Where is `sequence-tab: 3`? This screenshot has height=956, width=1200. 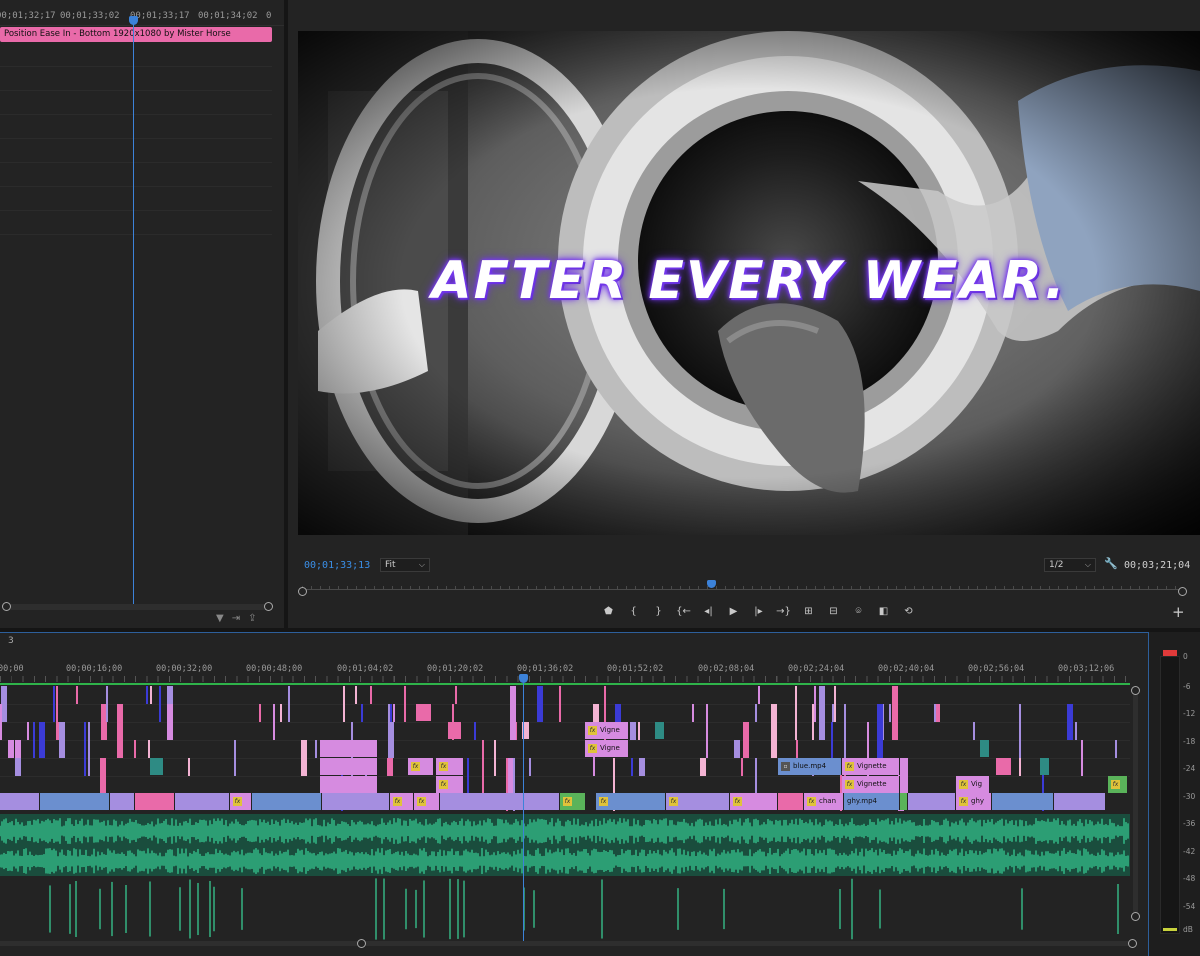 sequence-tab: 3 is located at coordinates (11, 641).